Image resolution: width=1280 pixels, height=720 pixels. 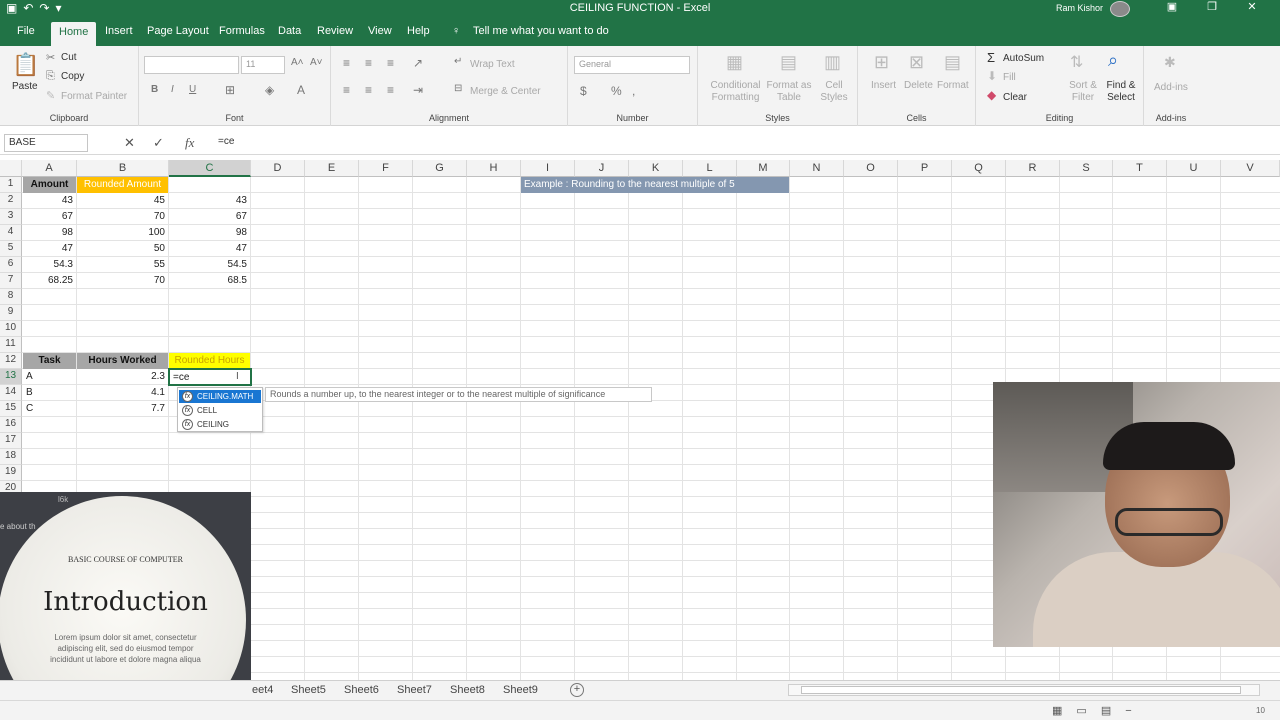 What do you see at coordinates (11, 377) in the screenshot?
I see `row-header: 13` at bounding box center [11, 377].